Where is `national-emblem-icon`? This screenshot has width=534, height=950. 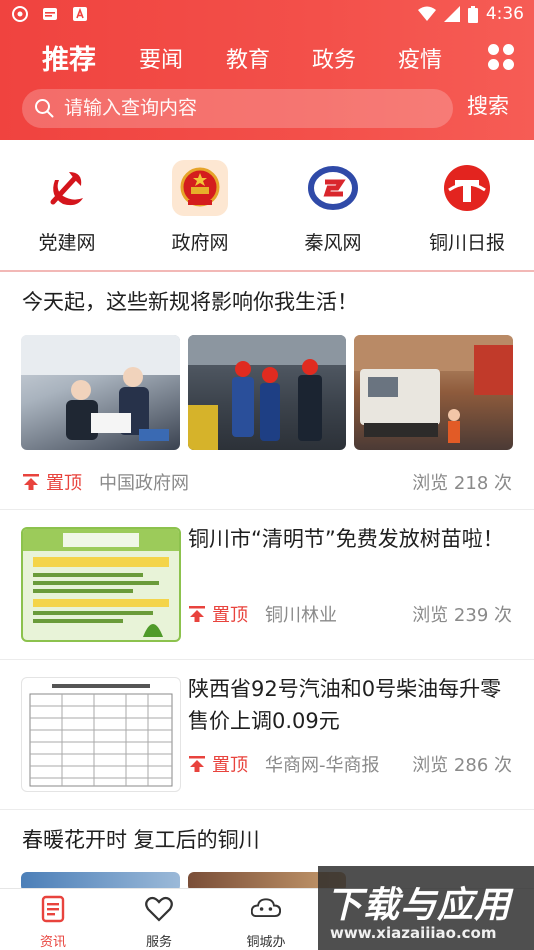 national-emblem-icon is located at coordinates (200, 188).